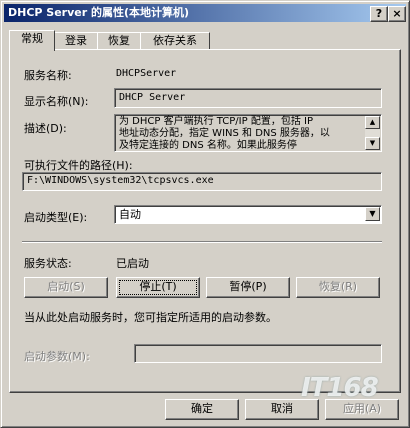 The height and width of the screenshot is (428, 410). What do you see at coordinates (48, 75) in the screenshot?
I see `service-name-label: 服务名称:` at bounding box center [48, 75].